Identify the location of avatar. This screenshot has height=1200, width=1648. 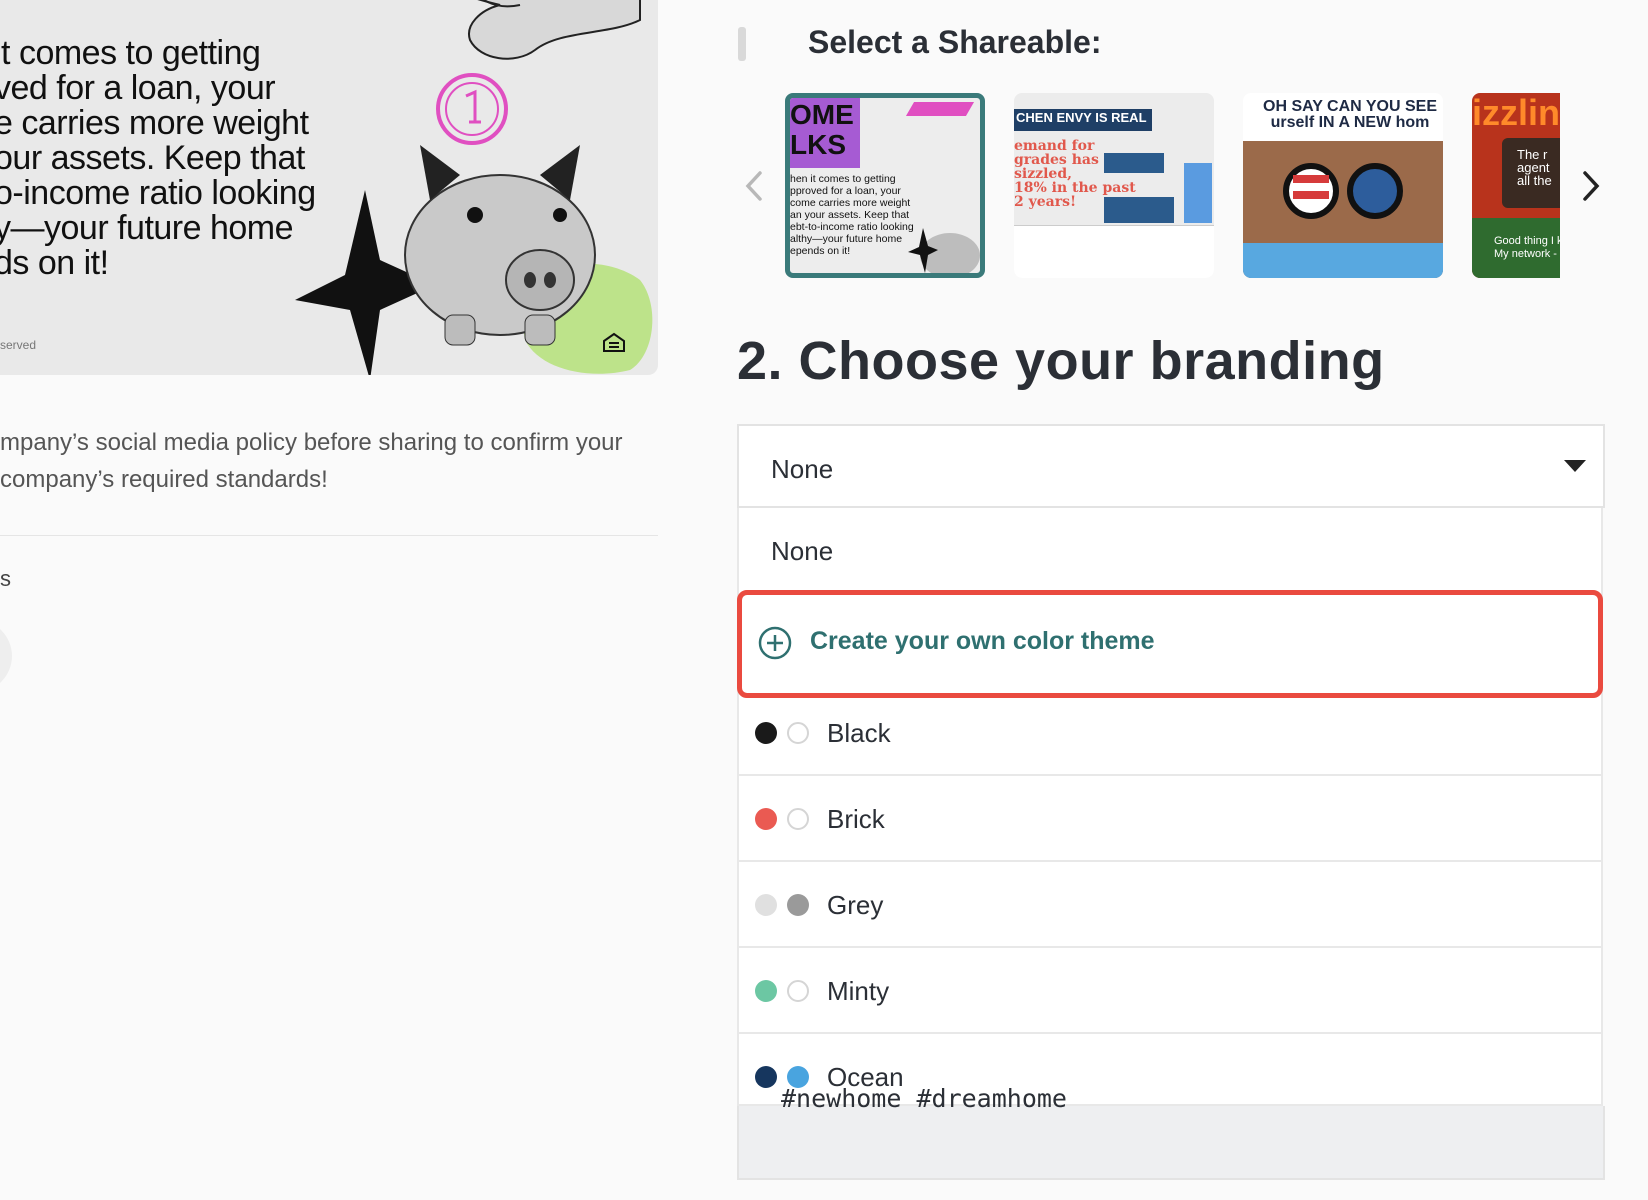
(6, 656).